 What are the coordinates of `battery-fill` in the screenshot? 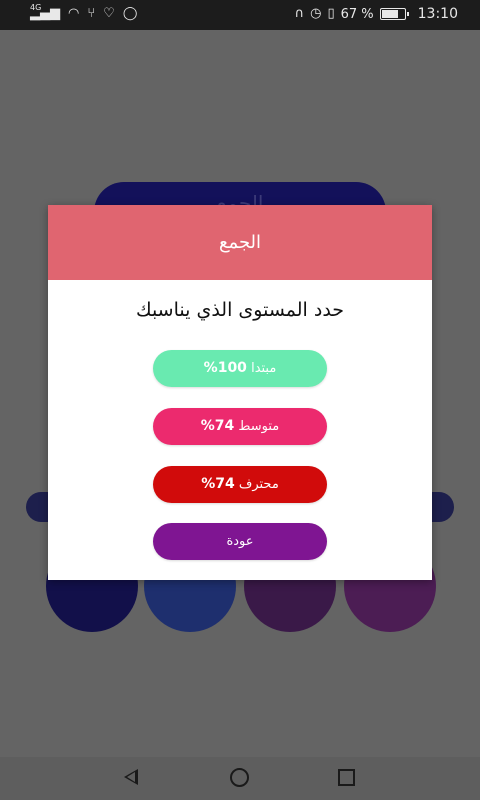 It's located at (389, 14).